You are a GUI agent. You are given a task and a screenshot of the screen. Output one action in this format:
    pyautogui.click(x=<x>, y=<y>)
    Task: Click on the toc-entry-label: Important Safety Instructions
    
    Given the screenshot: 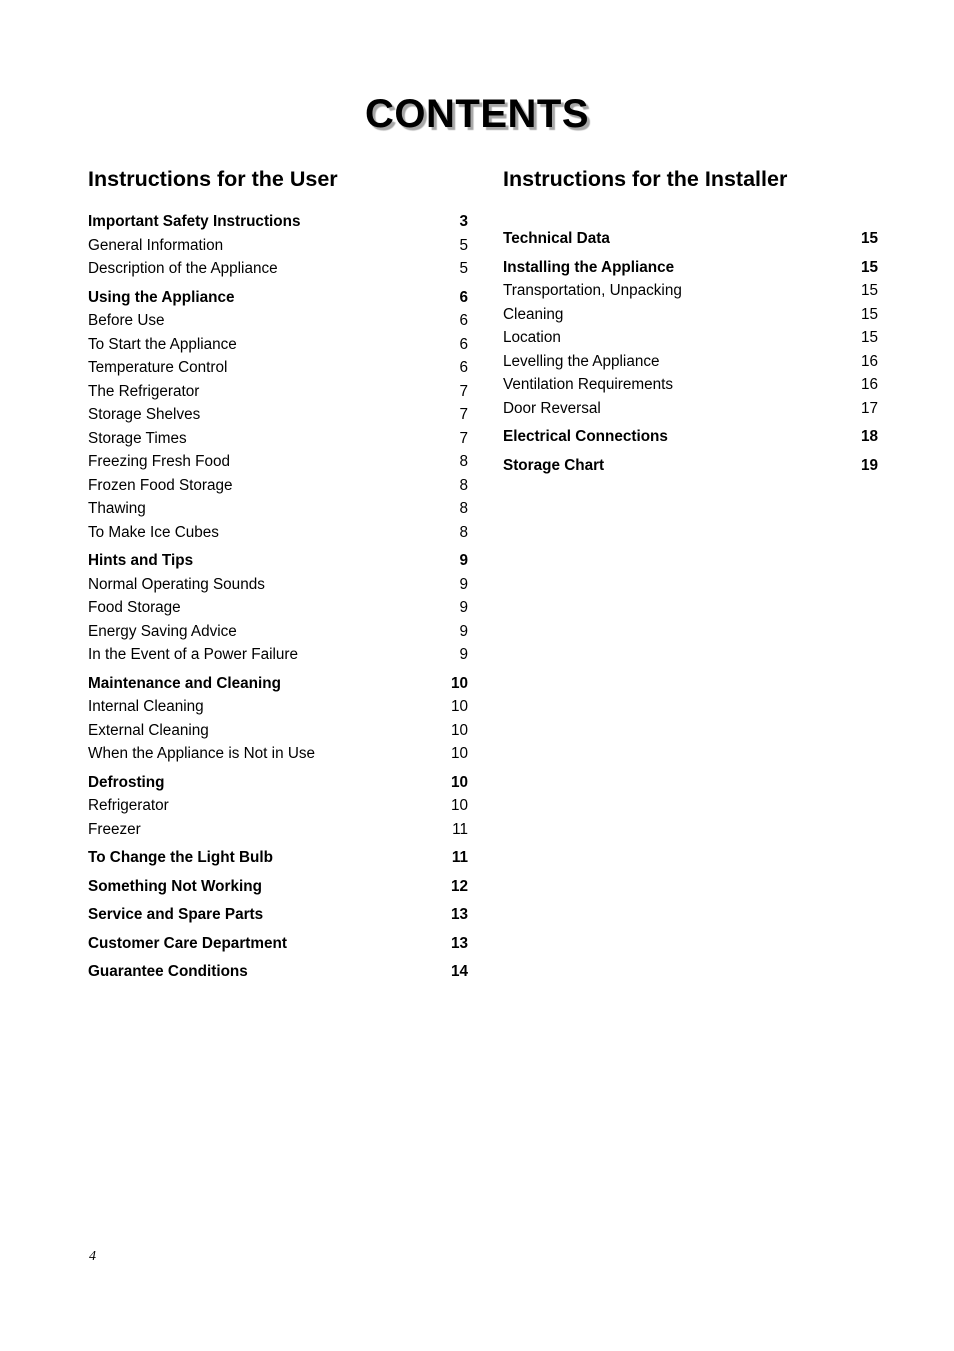 What is the action you would take?
    pyautogui.click(x=194, y=221)
    